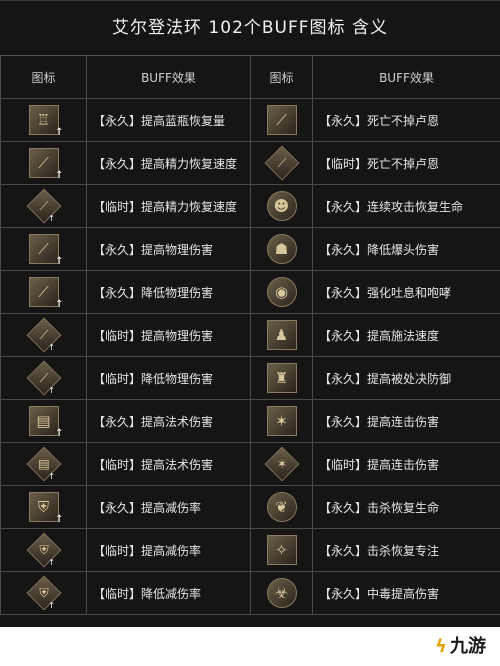 This screenshot has width=500, height=666. Describe the element at coordinates (168, 421) in the screenshot. I see `left-effect-cell: 【永久】提高法术伤害` at that location.